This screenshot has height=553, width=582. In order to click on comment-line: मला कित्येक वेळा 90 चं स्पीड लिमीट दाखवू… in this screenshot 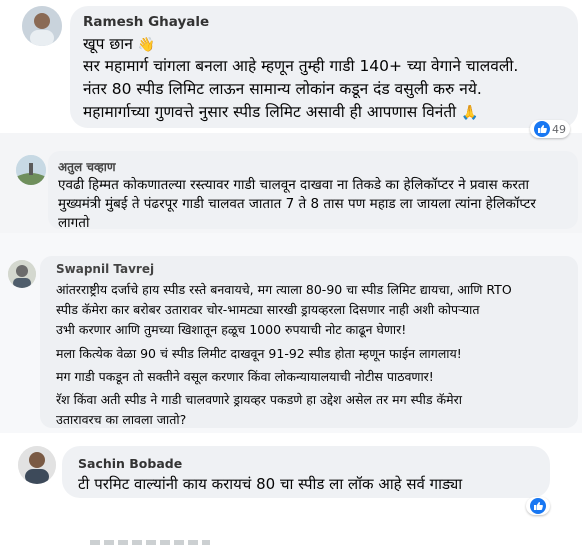, I will do `click(259, 353)`.